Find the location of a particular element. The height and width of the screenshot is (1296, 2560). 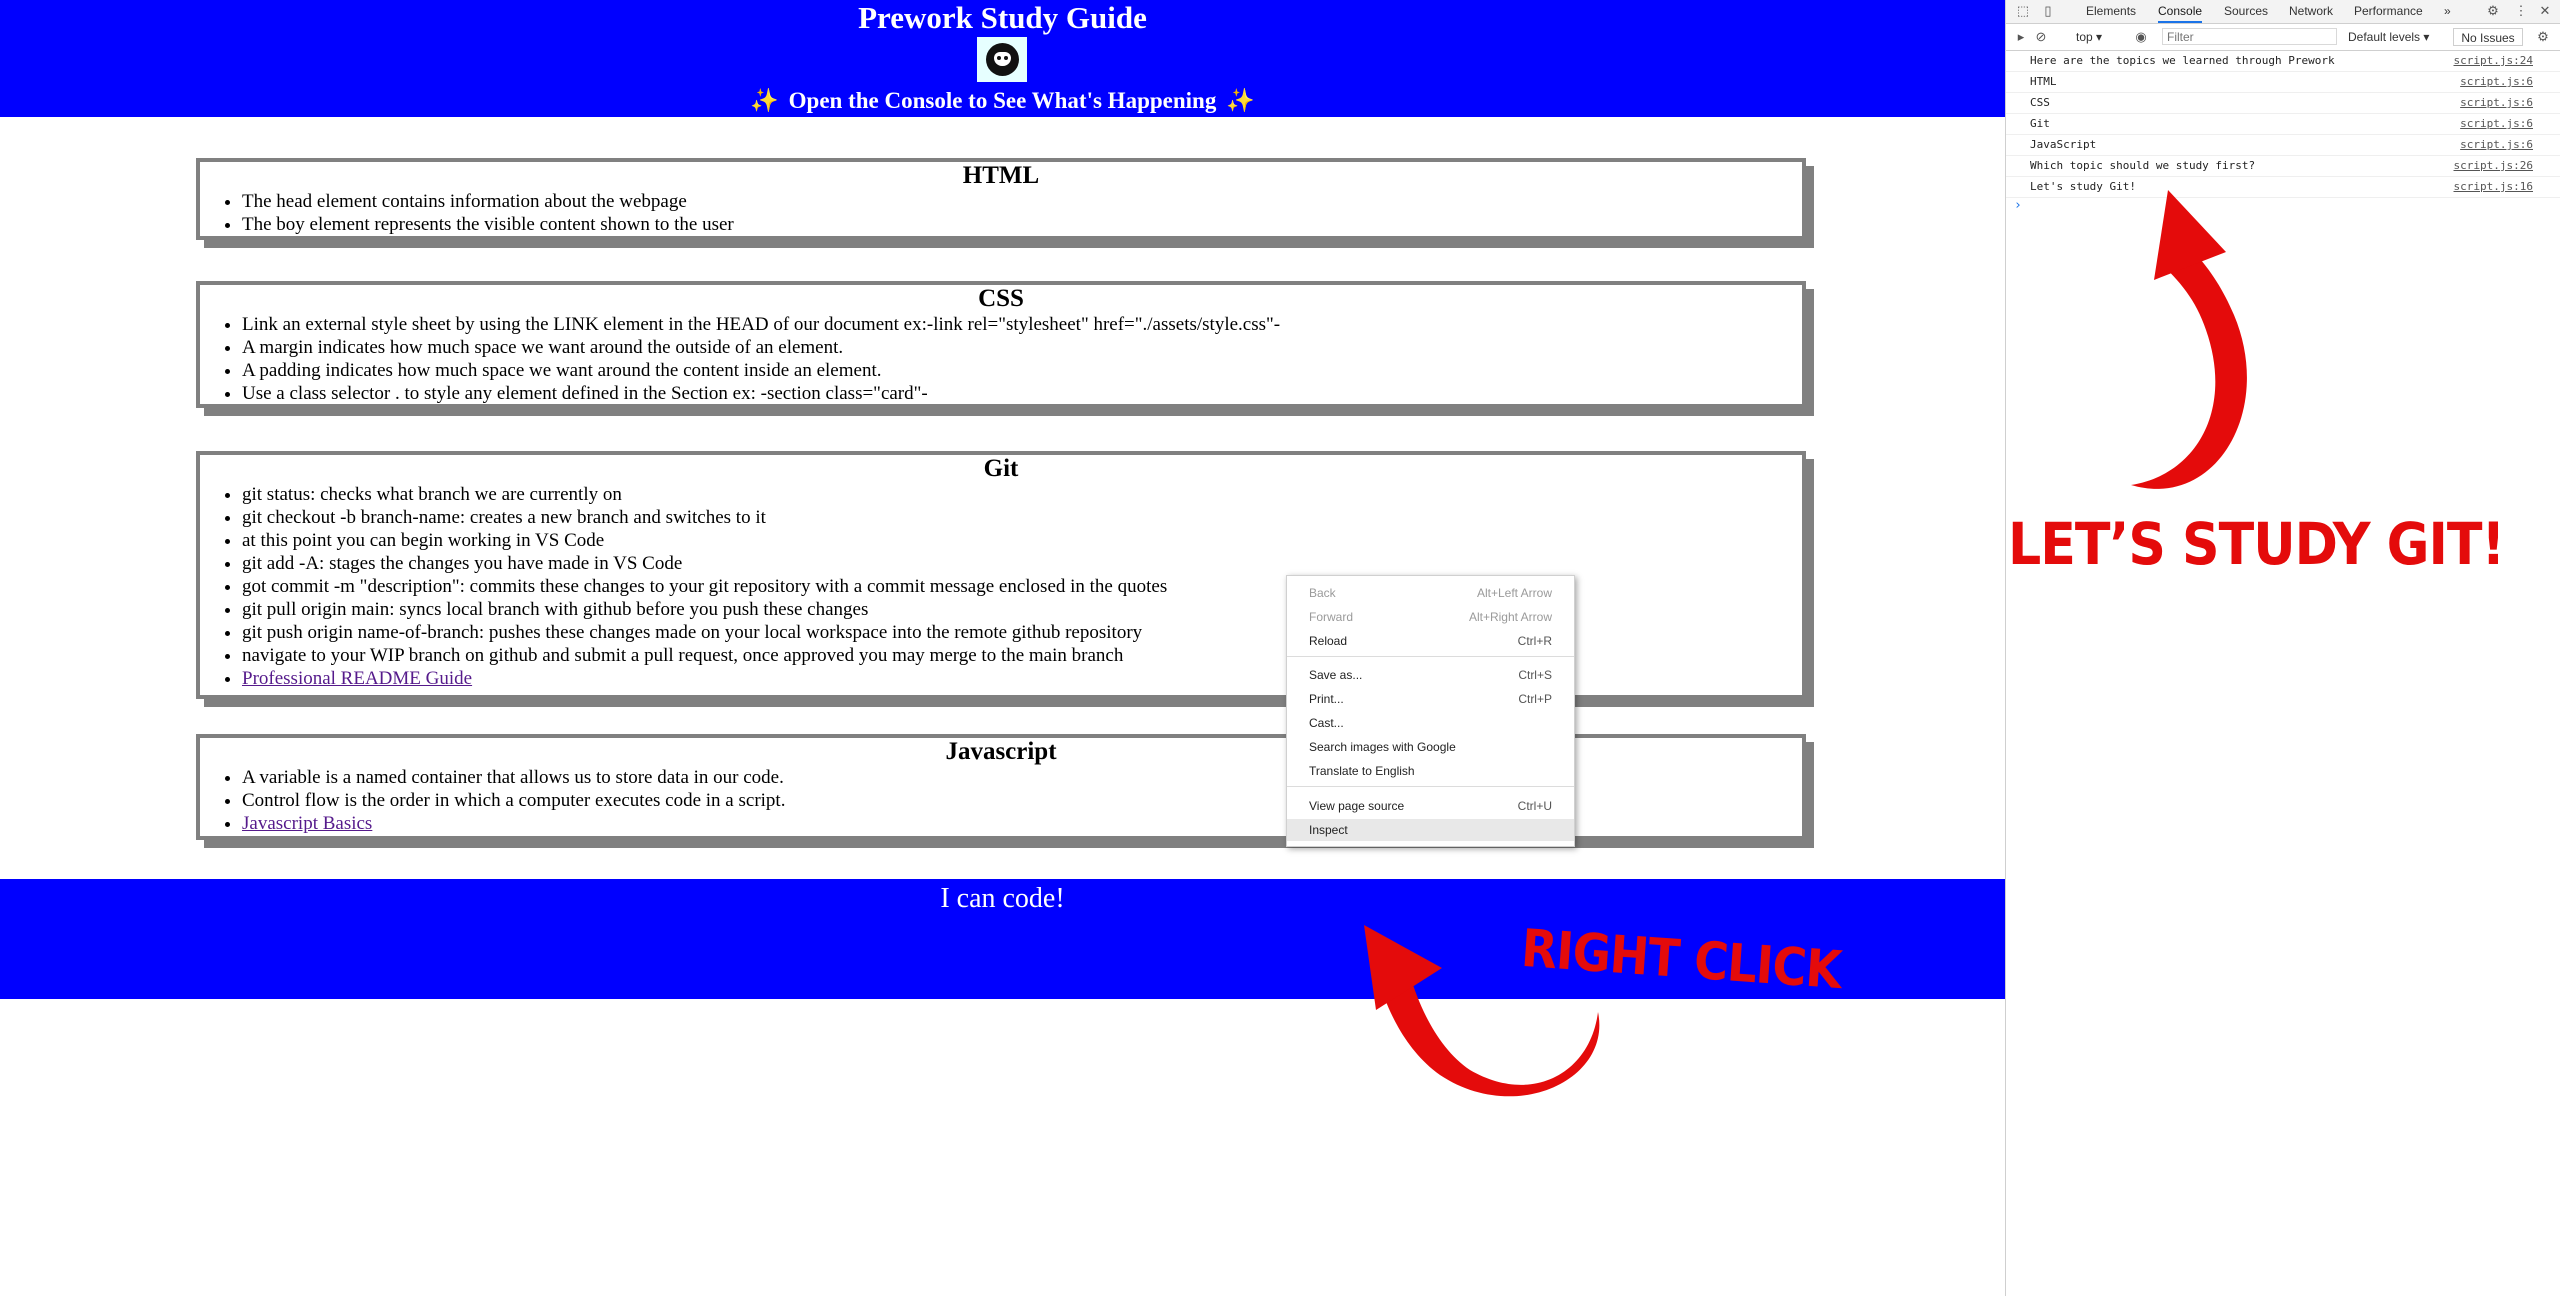

clear-console-icon: ⊘ is located at coordinates (2041, 37).